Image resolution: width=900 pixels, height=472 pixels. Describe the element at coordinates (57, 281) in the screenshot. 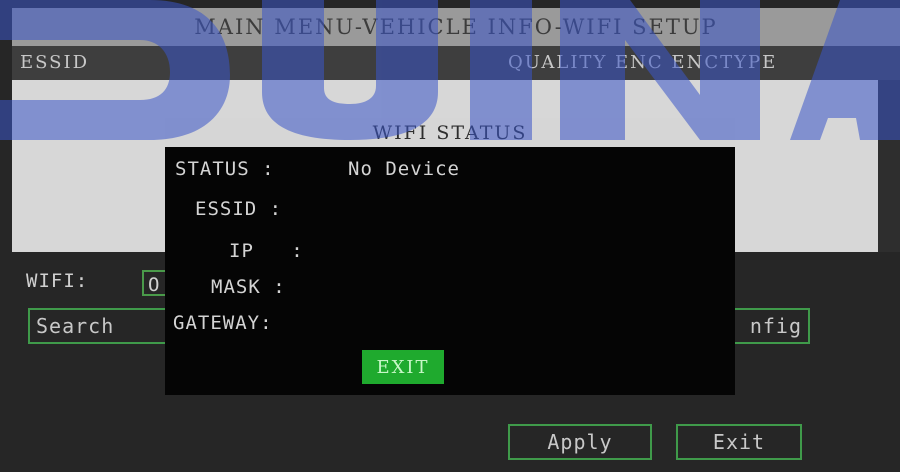

I see `wifi-label: WIFI:` at that location.